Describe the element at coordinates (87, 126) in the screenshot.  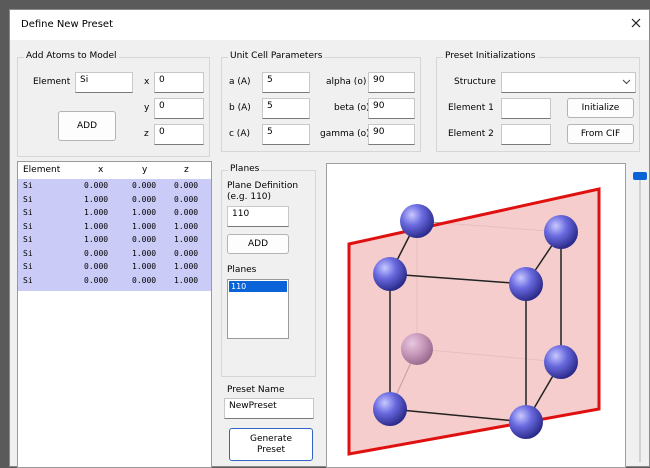
I see `add-atom-button: ADD` at that location.